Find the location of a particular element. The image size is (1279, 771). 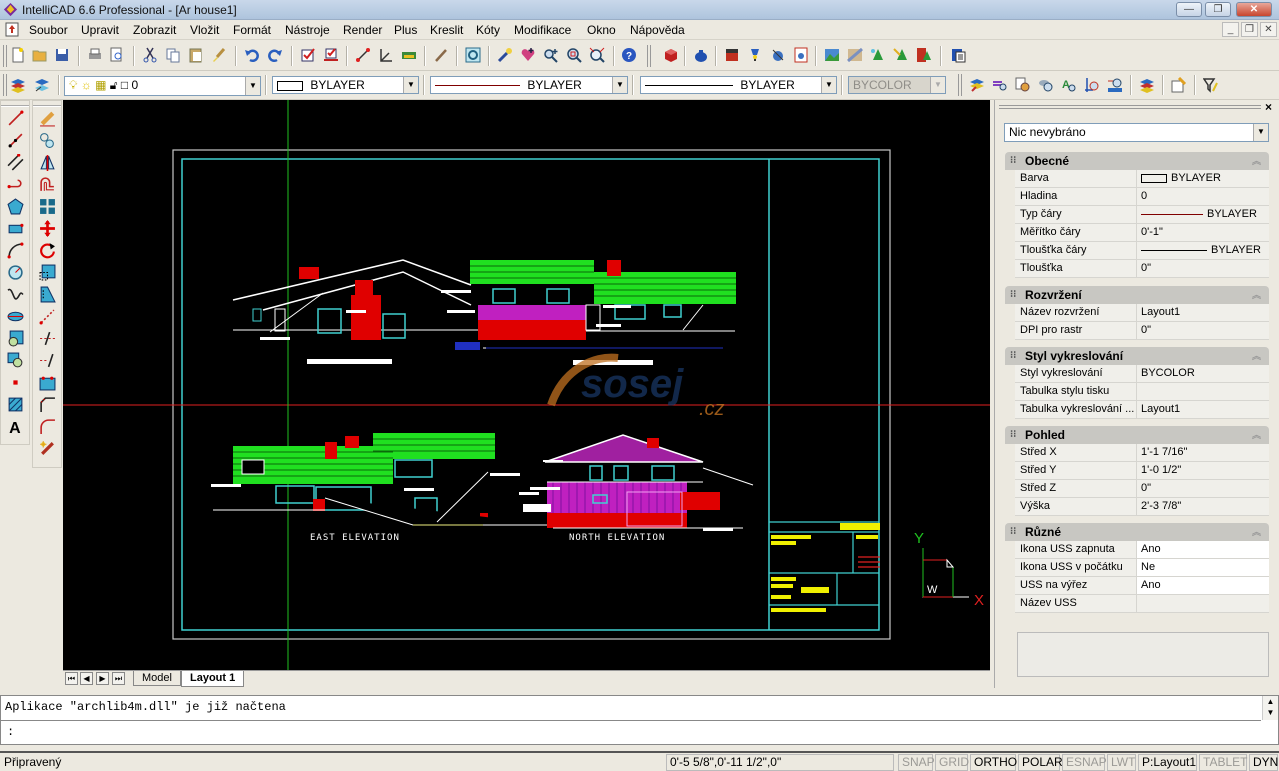

circle-tool-button is located at coordinates (15, 272).